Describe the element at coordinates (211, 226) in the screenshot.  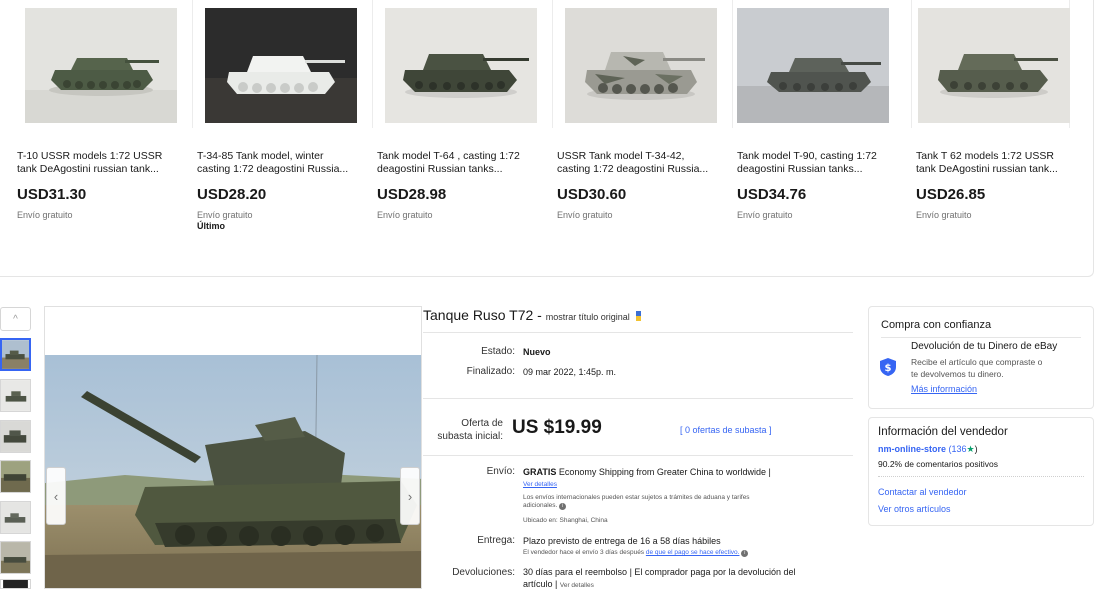
I see `last-item-badge: Último` at that location.